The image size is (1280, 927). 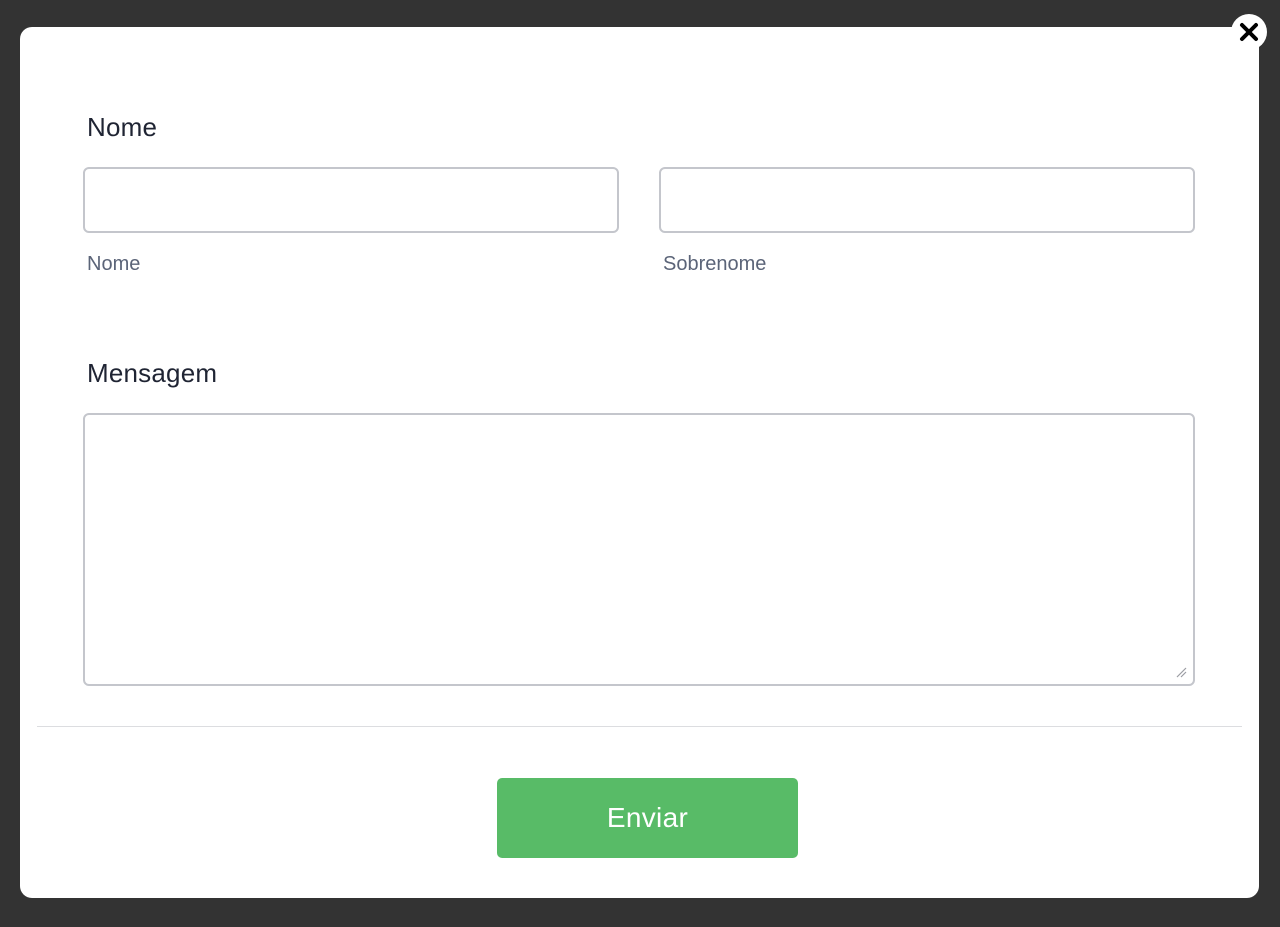 What do you see at coordinates (152, 373) in the screenshot?
I see `message-section-label: Mensagem` at bounding box center [152, 373].